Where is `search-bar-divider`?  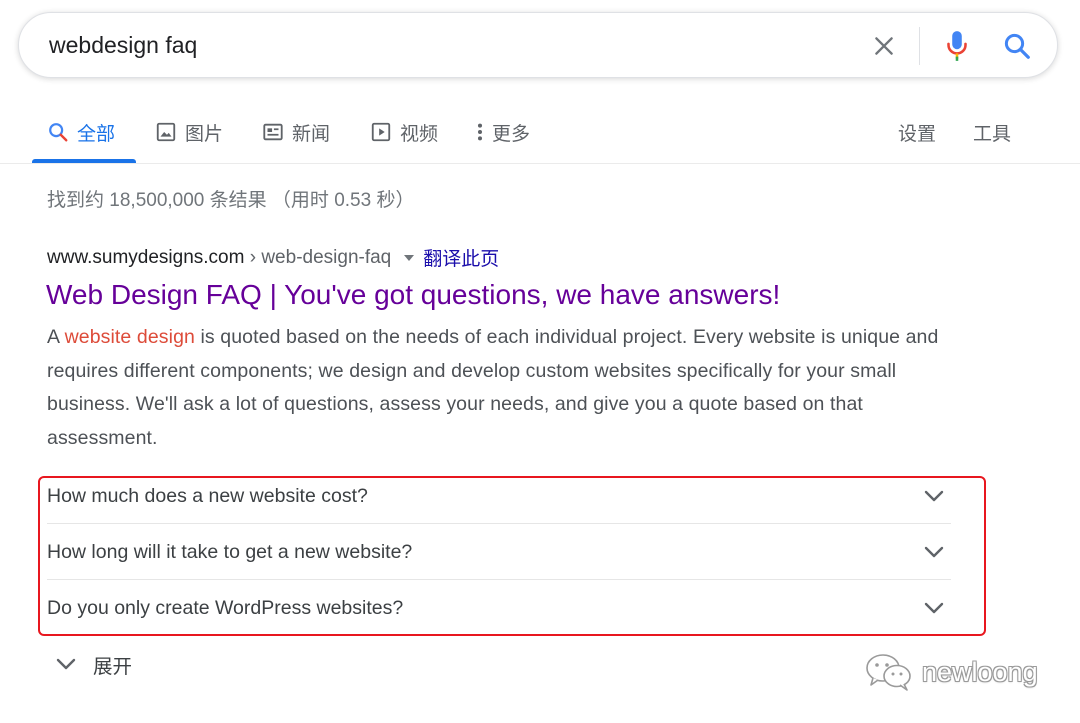
search-bar-divider is located at coordinates (919, 46).